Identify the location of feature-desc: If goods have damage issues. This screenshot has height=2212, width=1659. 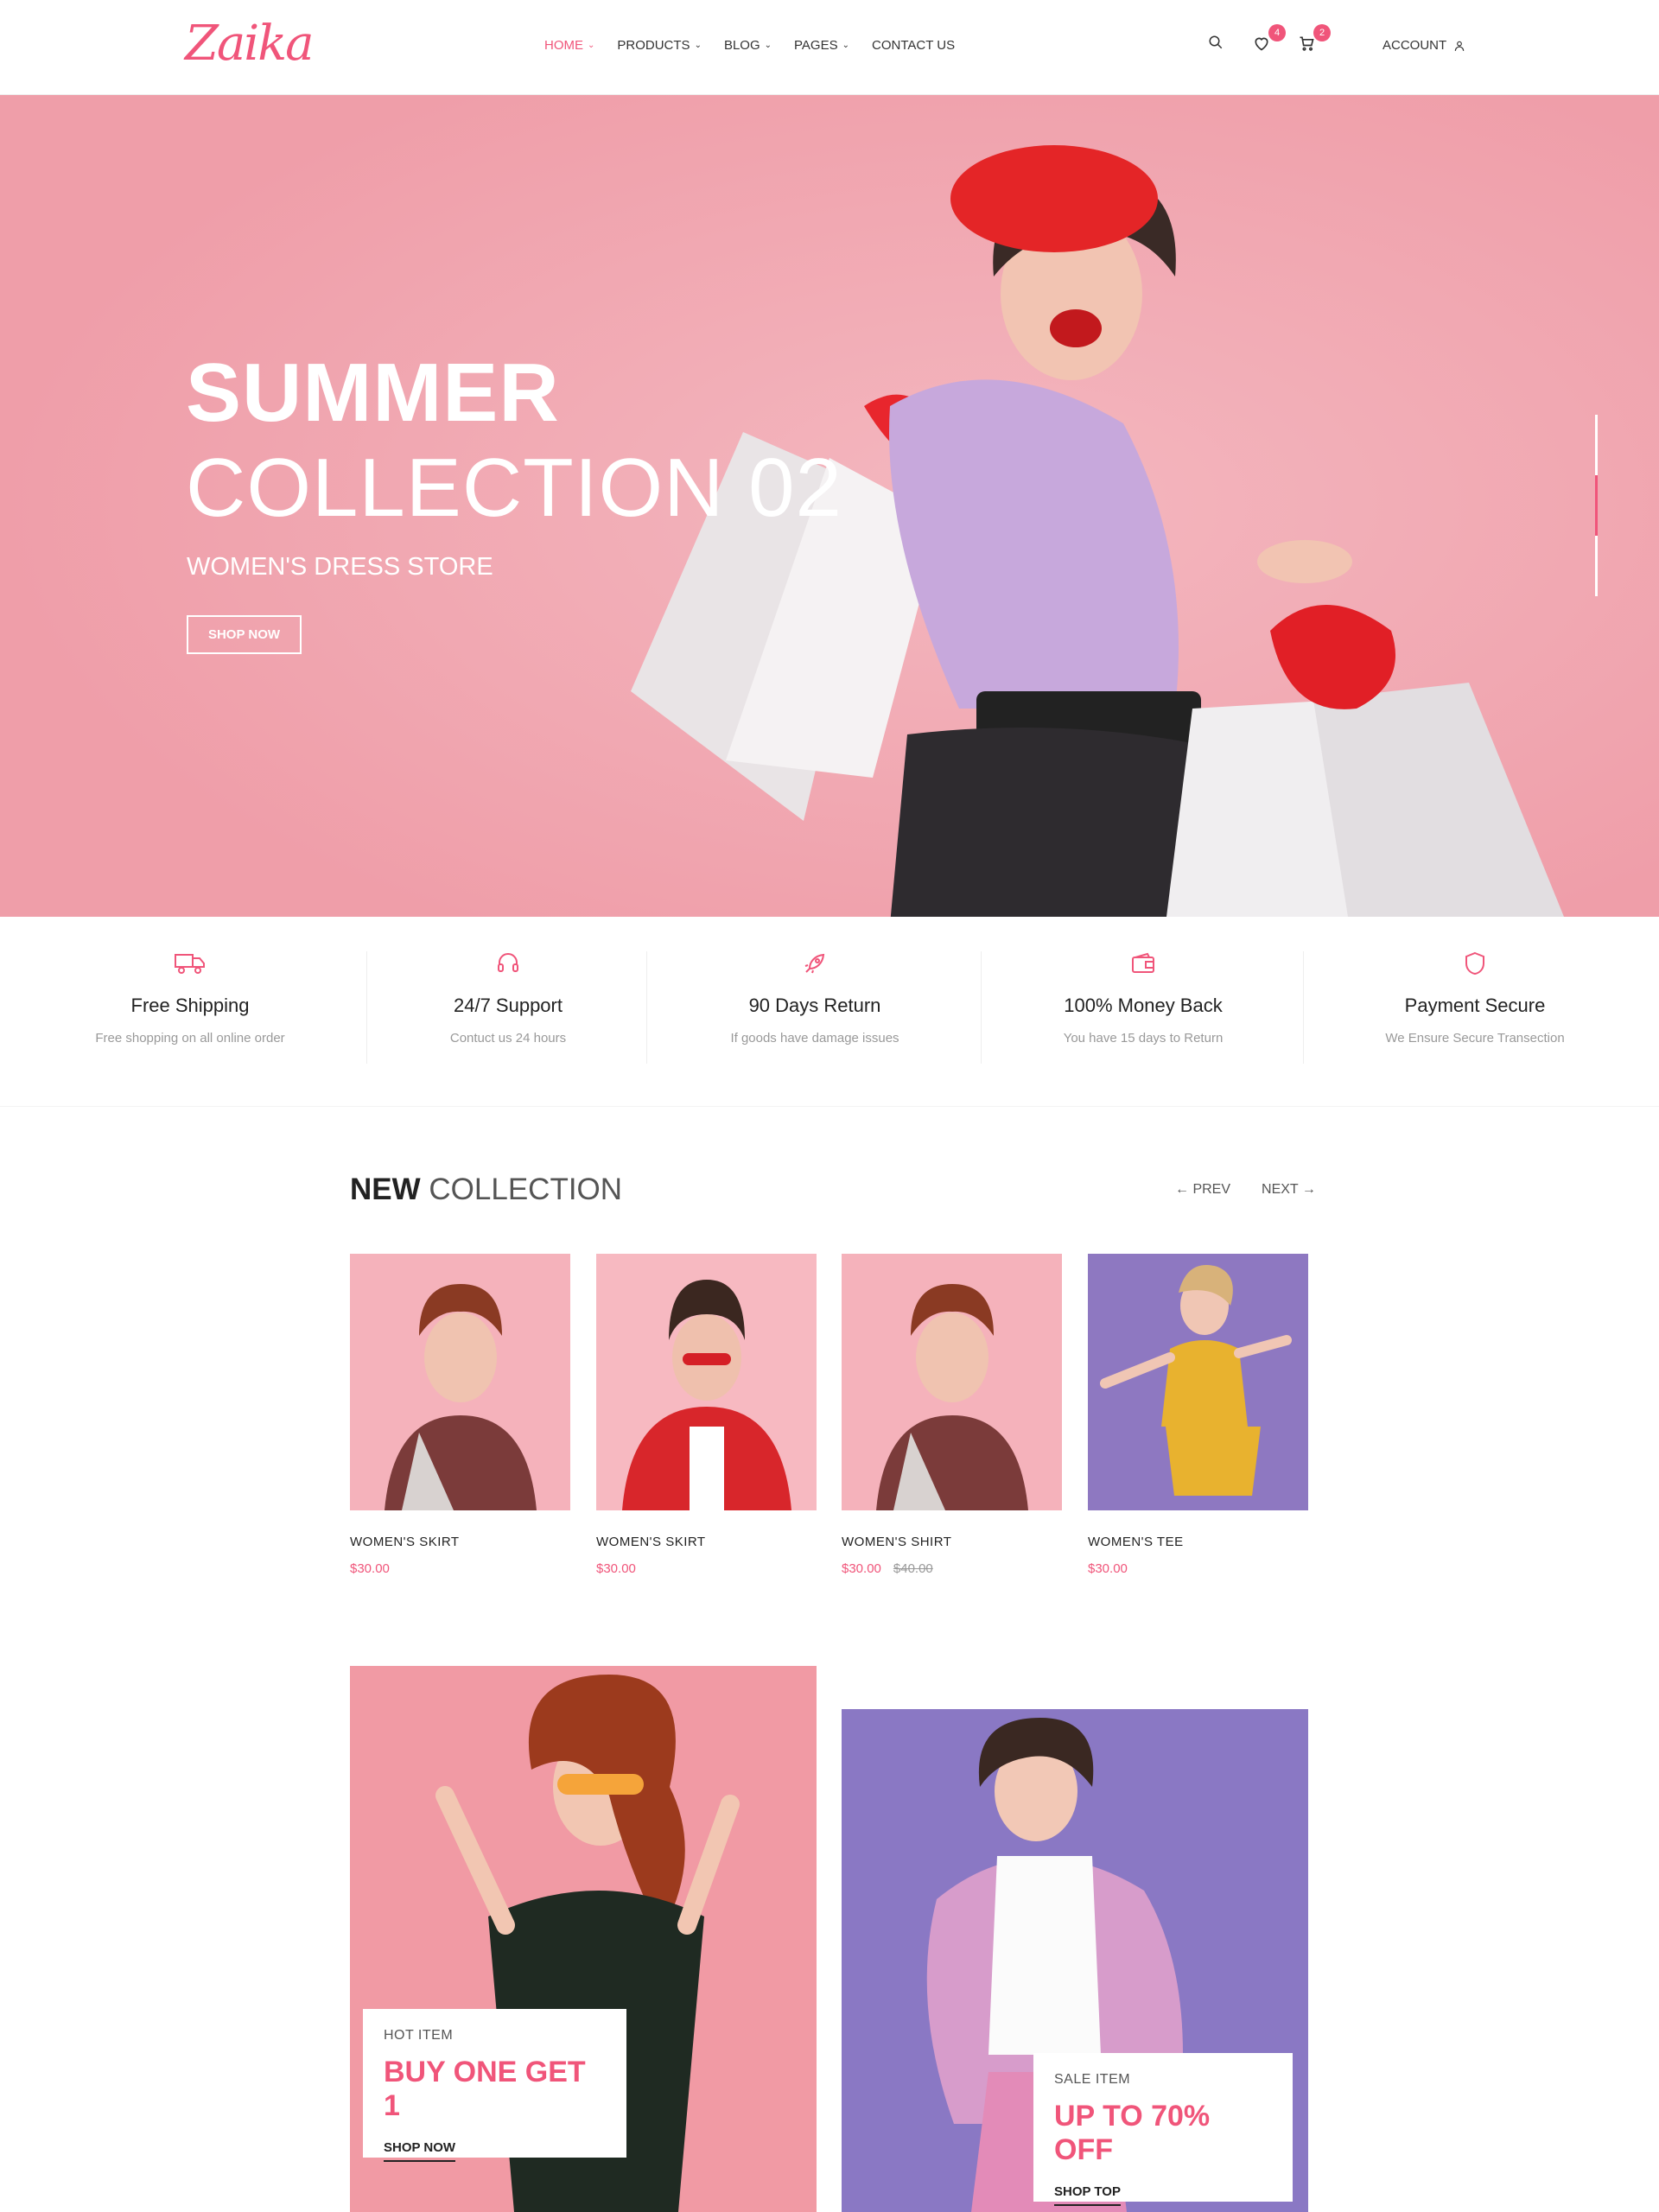
(814, 1038).